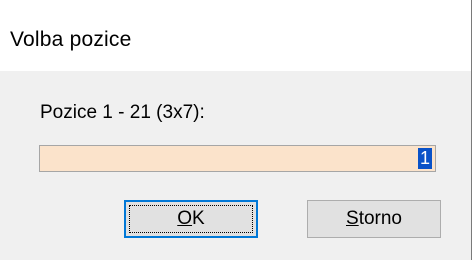 The width and height of the screenshot is (473, 260). I want to click on cancel-button: Storno, so click(374, 219).